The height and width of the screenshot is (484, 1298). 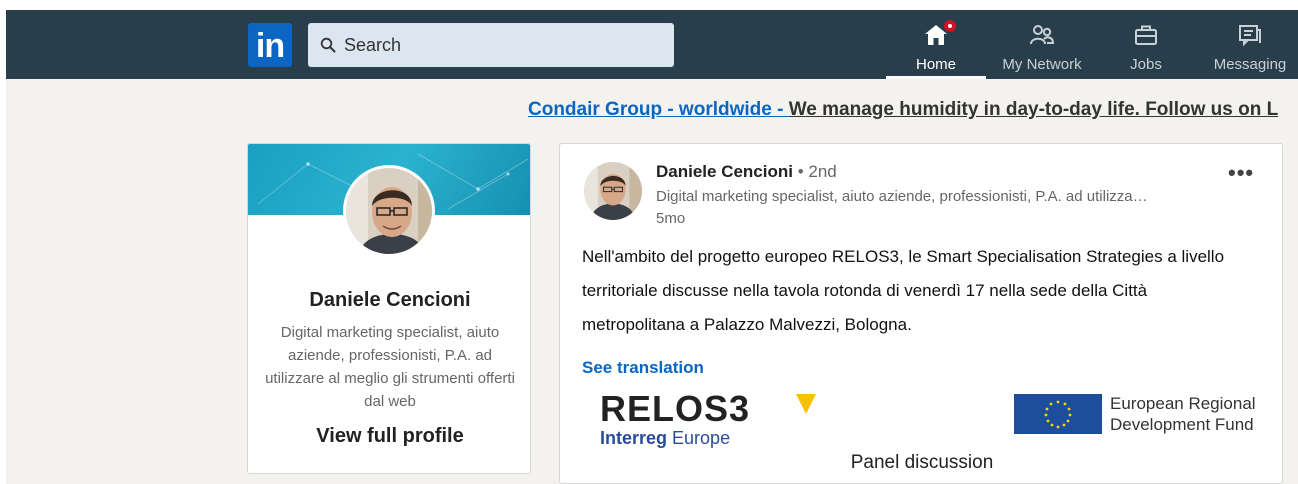 I want to click on search-box, so click(x=491, y=45).